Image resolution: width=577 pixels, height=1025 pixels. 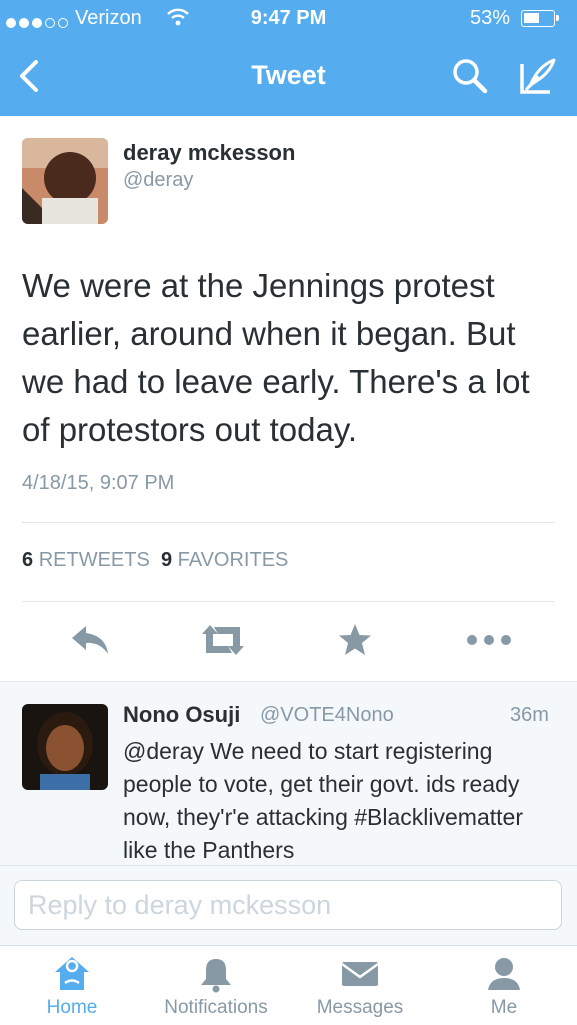 I want to click on page-title: Tweet, so click(x=288, y=75).